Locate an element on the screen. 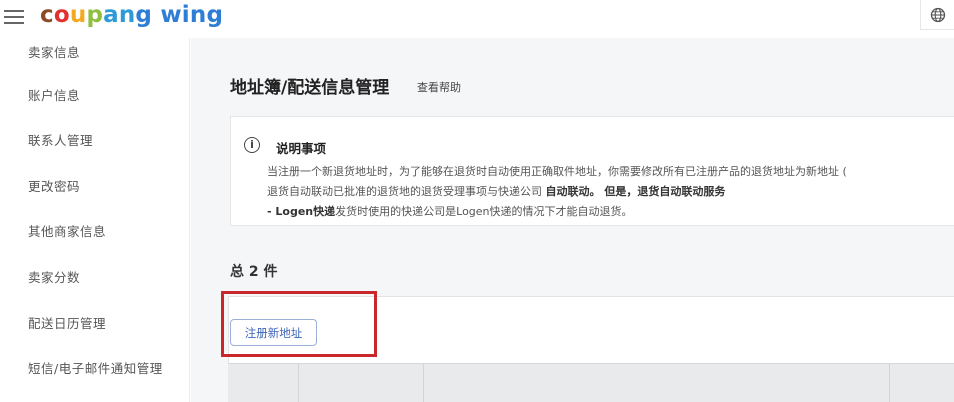  help-link: 查看帮助 is located at coordinates (439, 87).